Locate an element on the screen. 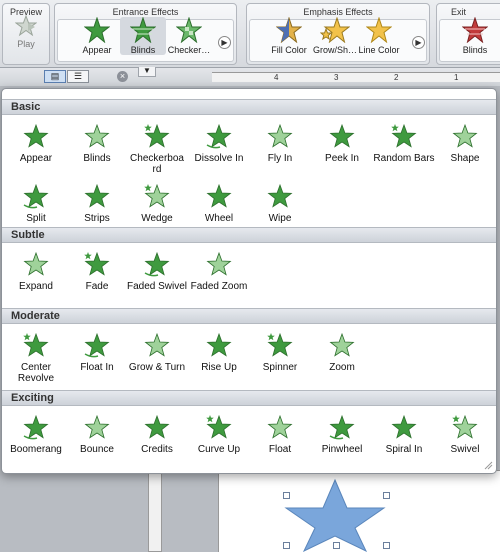  credits-effect-icon is located at coordinates (157, 426).